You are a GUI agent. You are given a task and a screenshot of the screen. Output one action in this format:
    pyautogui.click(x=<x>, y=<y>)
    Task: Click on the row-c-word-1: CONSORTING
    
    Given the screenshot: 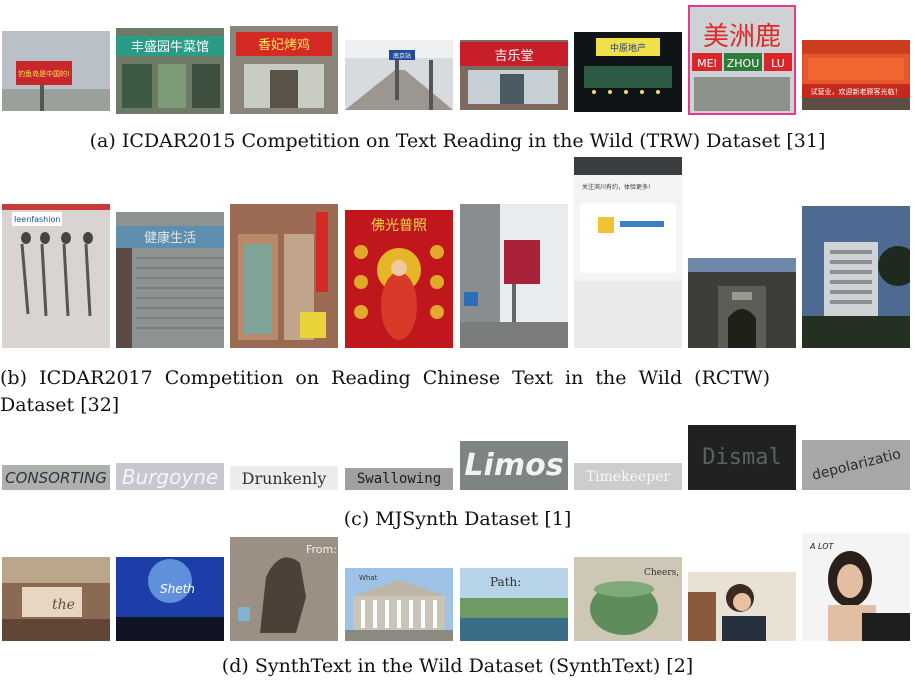 What is the action you would take?
    pyautogui.click(x=56, y=477)
    